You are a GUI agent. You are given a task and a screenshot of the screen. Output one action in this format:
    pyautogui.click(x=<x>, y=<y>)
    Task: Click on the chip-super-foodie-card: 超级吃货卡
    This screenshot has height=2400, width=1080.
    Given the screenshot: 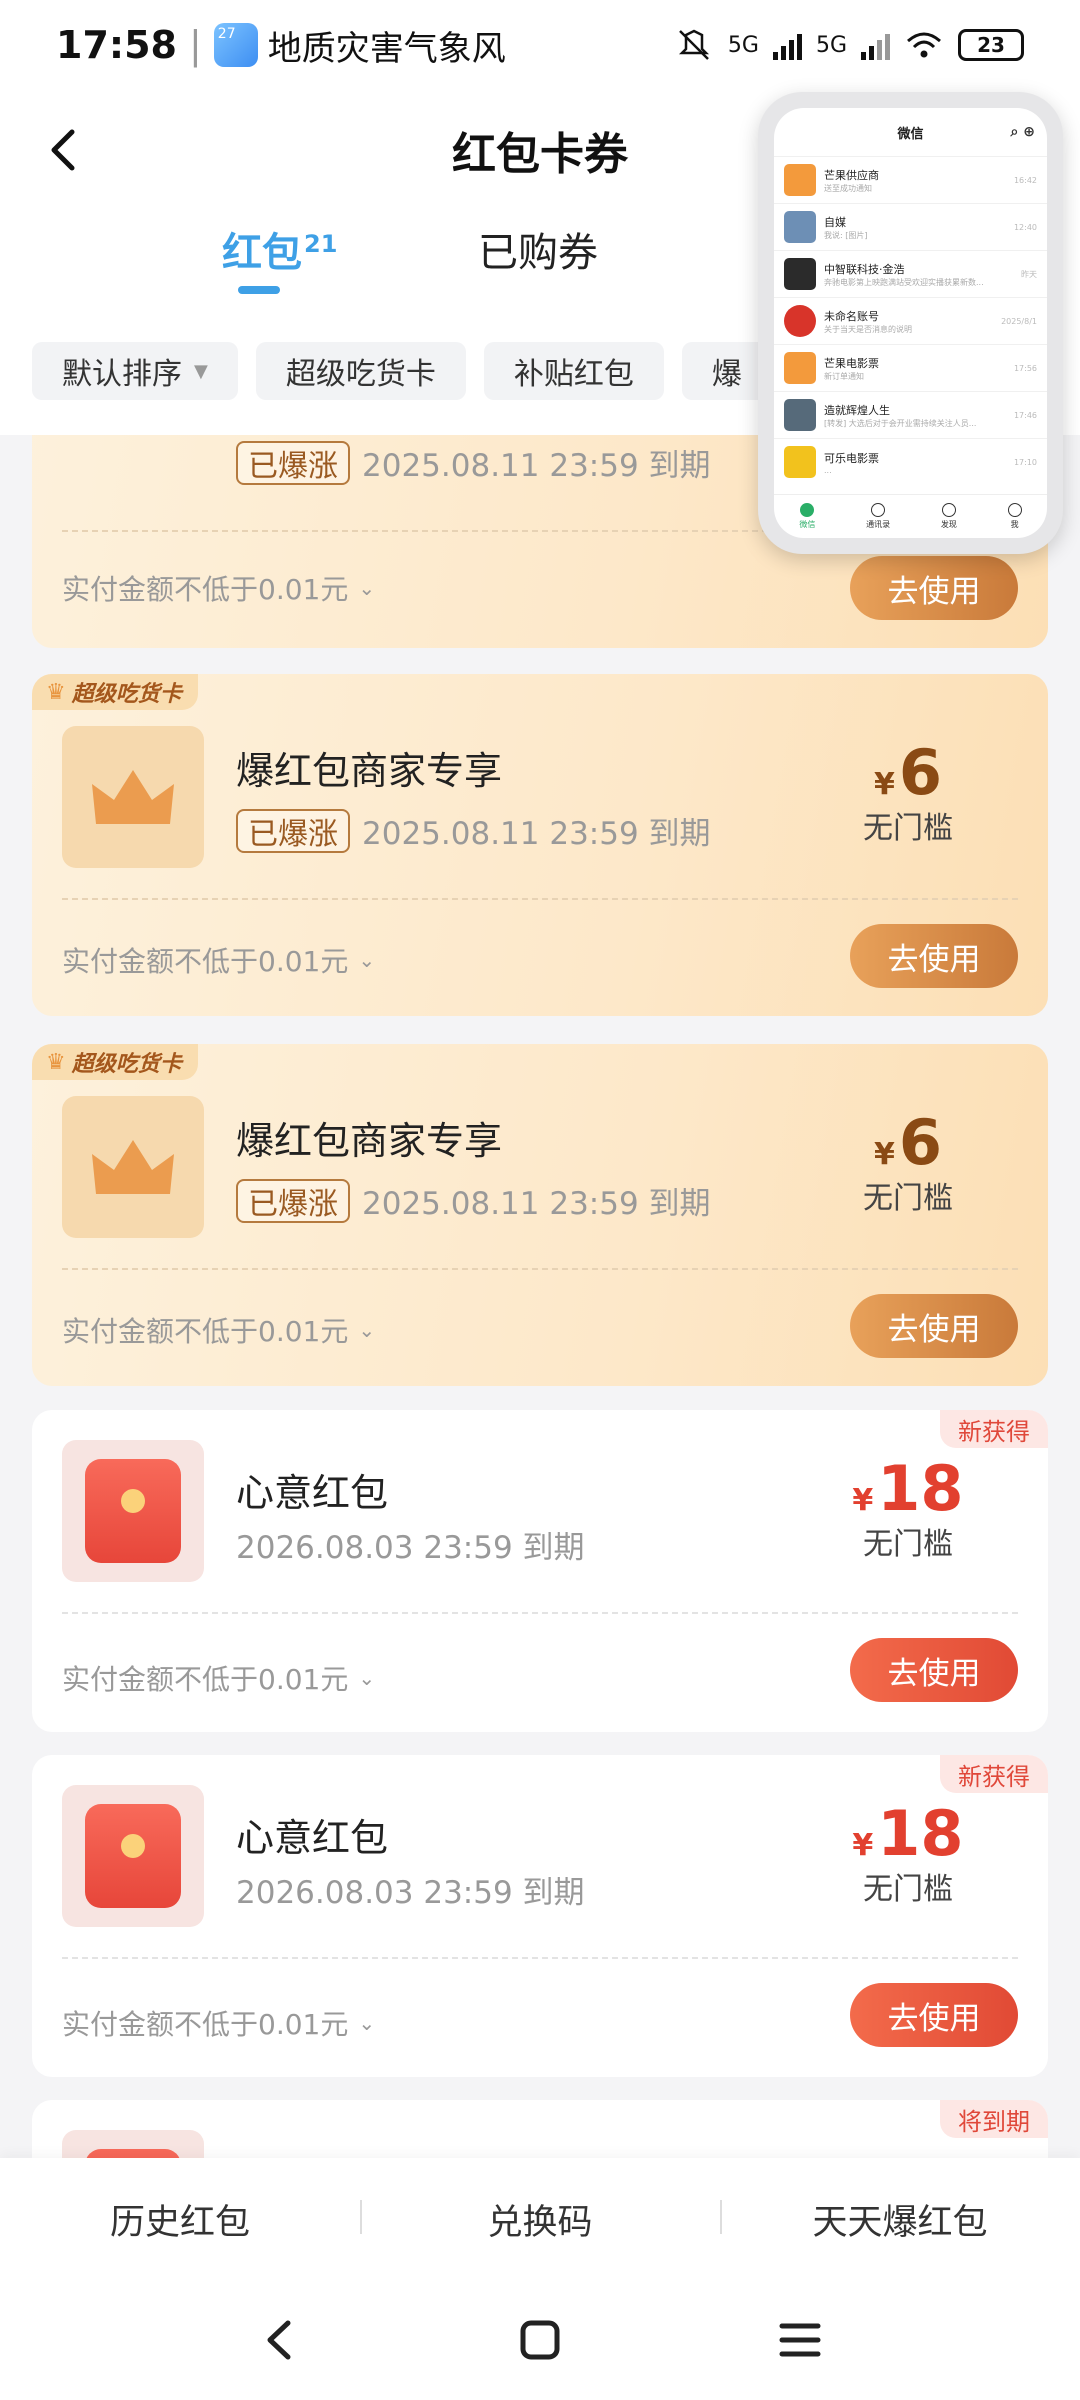 What is the action you would take?
    pyautogui.click(x=360, y=371)
    